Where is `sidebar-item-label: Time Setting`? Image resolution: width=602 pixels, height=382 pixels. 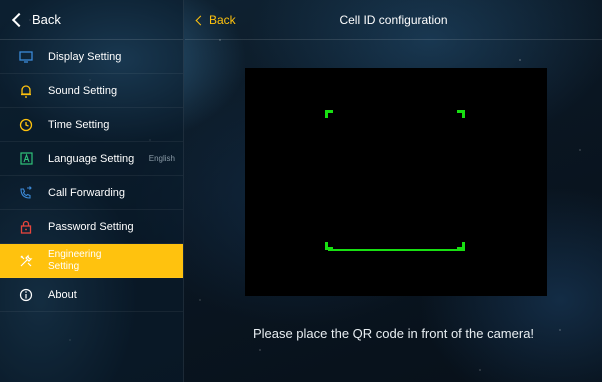
sidebar-item-label: Time Setting is located at coordinates (79, 124).